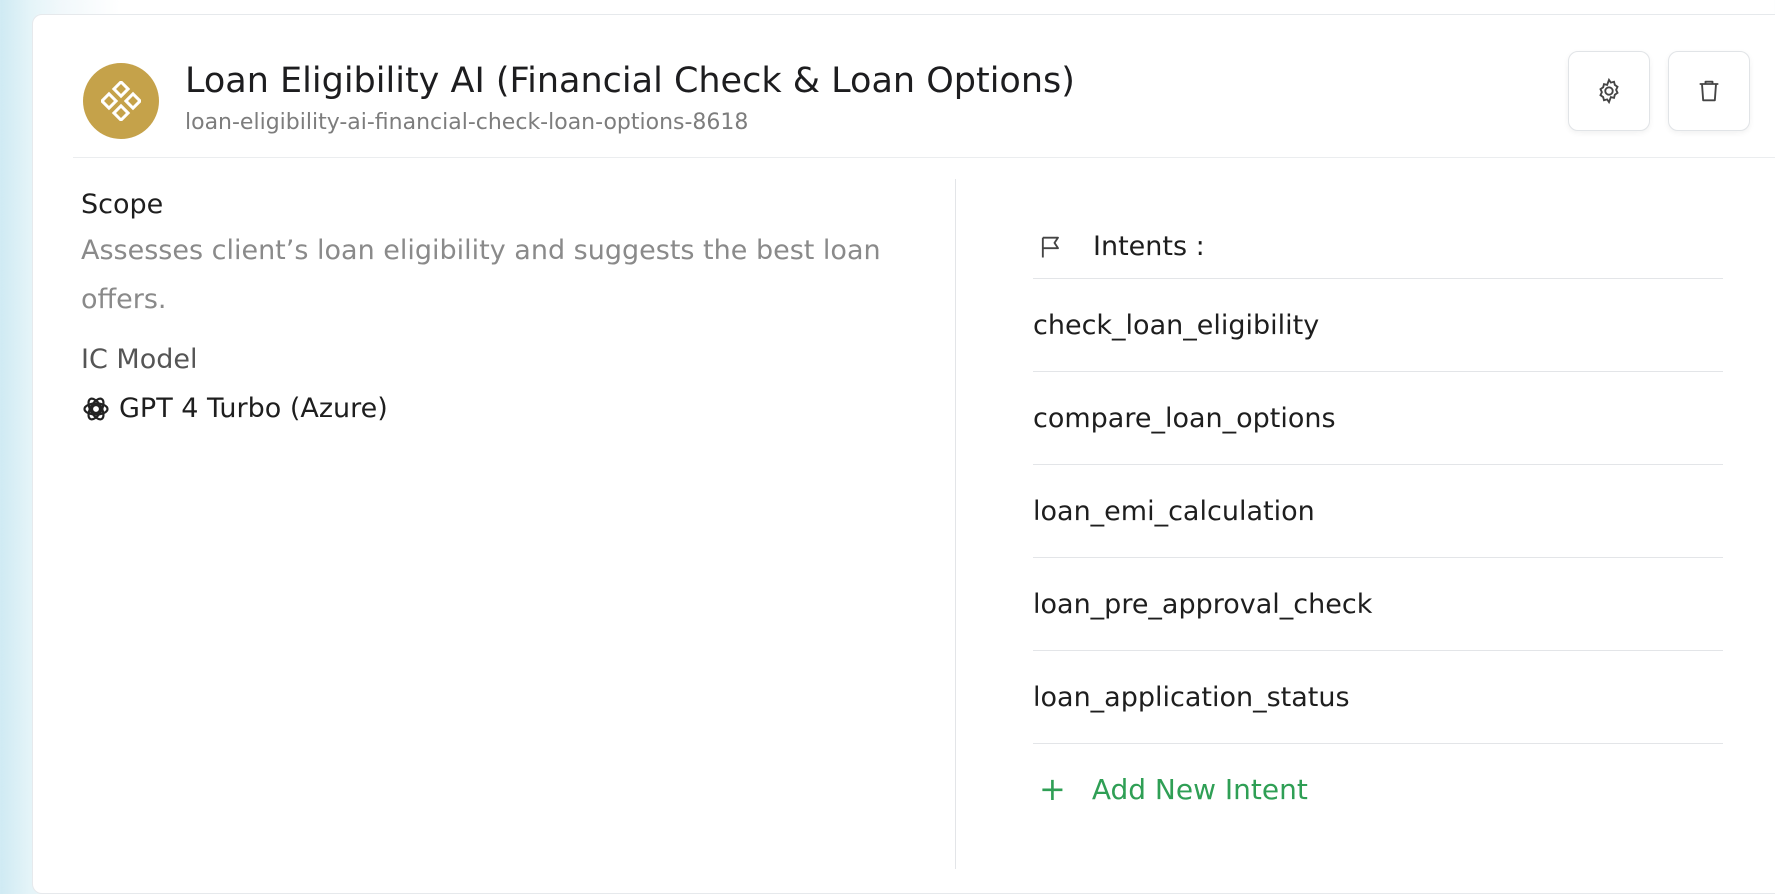  What do you see at coordinates (139, 359) in the screenshot?
I see `ic-model-label: IC Model` at bounding box center [139, 359].